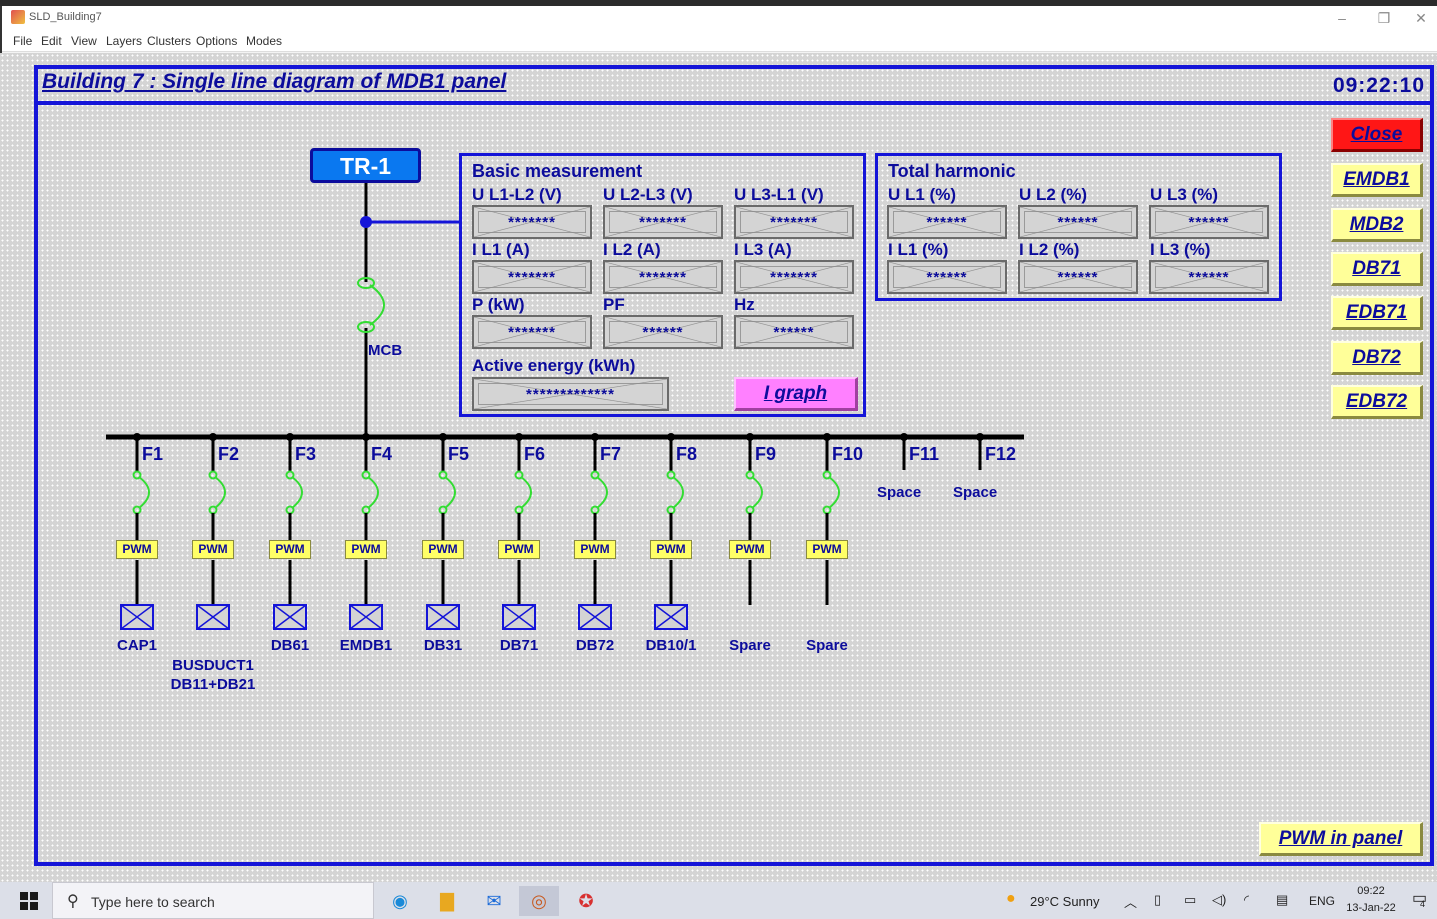 This screenshot has width=1437, height=919. Describe the element at coordinates (848, 454) in the screenshot. I see `feeder-label-f10: F10` at that location.